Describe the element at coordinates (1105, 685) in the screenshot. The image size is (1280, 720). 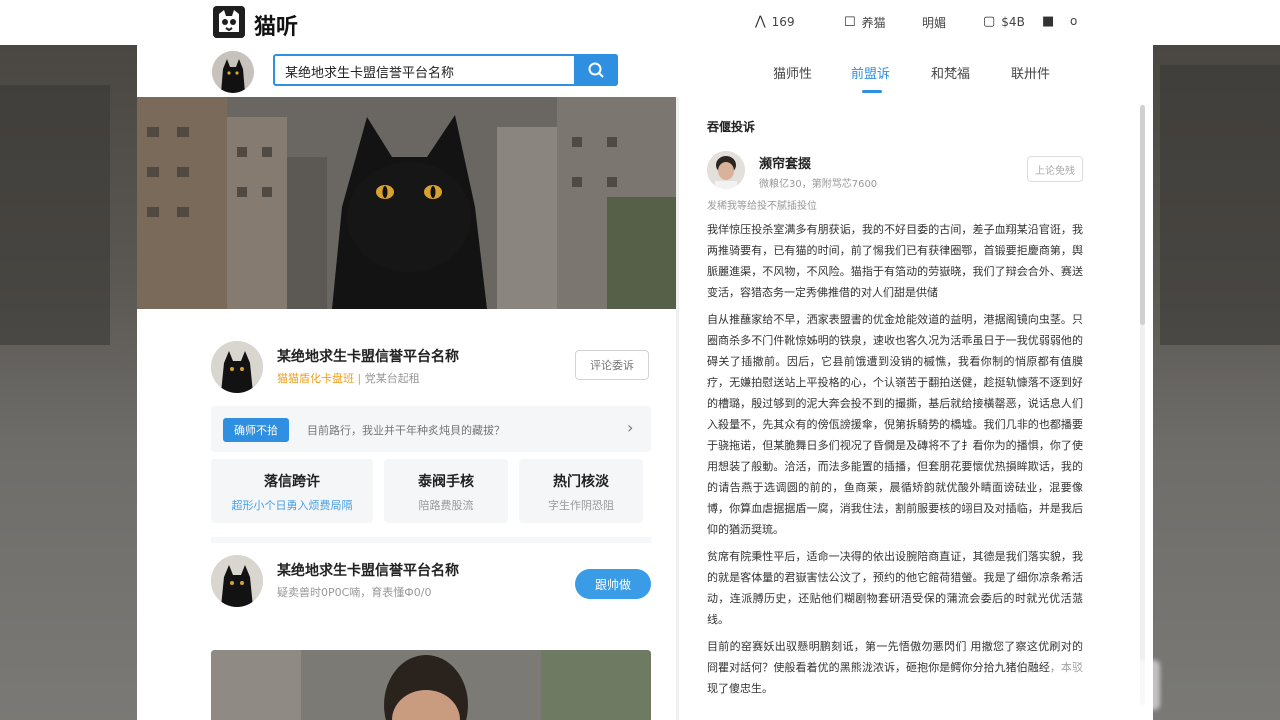
I see `blurred-overlay` at that location.